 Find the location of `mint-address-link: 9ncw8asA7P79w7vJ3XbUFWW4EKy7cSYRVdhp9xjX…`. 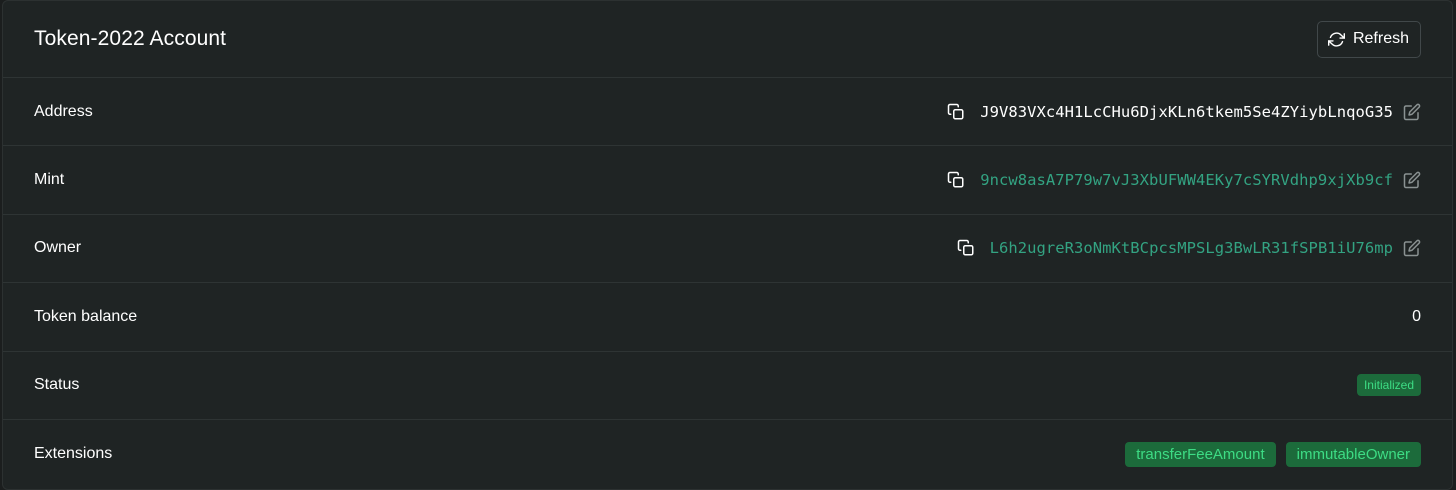

mint-address-link: 9ncw8asA7P79w7vJ3XbUFWW4EKy7cSYRVdhp9xjX… is located at coordinates (1186, 180).